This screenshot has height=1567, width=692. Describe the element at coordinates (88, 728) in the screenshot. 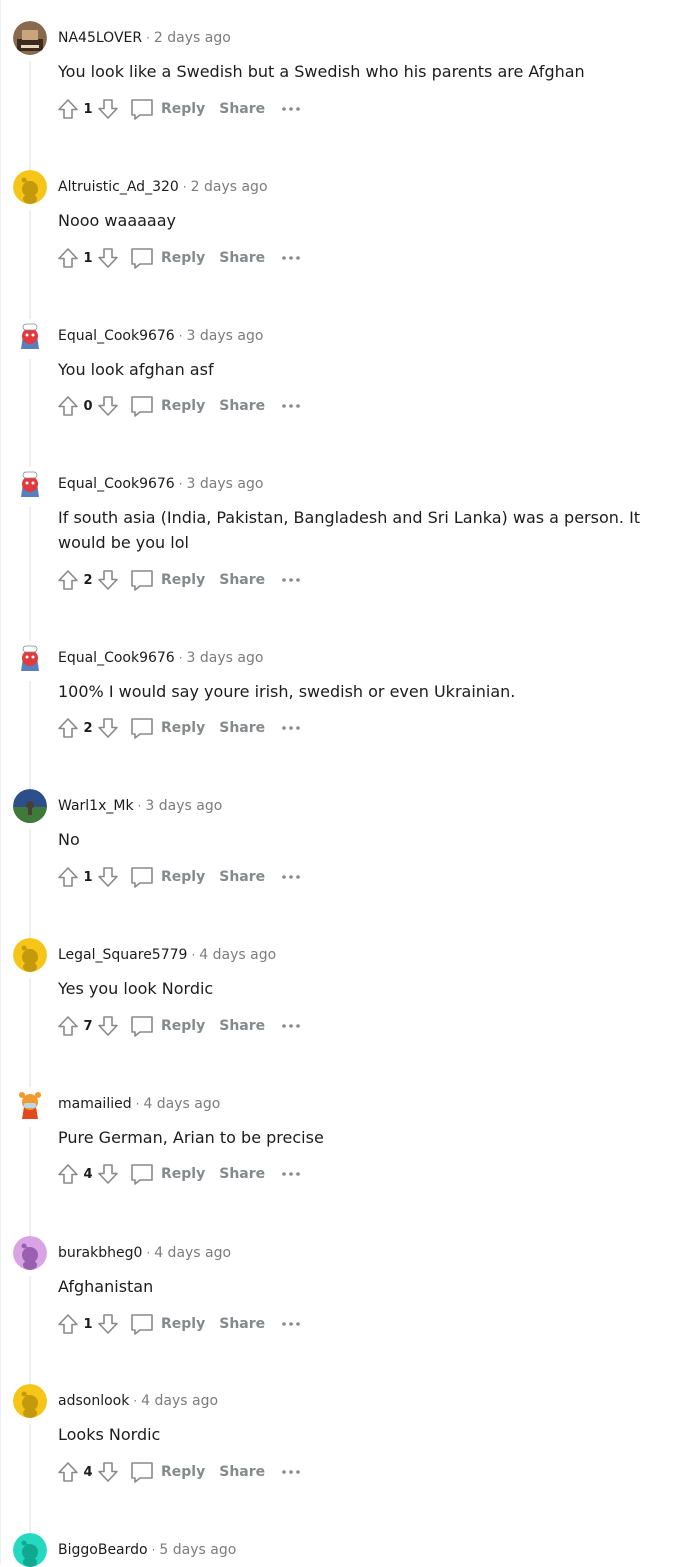

I see `vote-score: 2` at that location.